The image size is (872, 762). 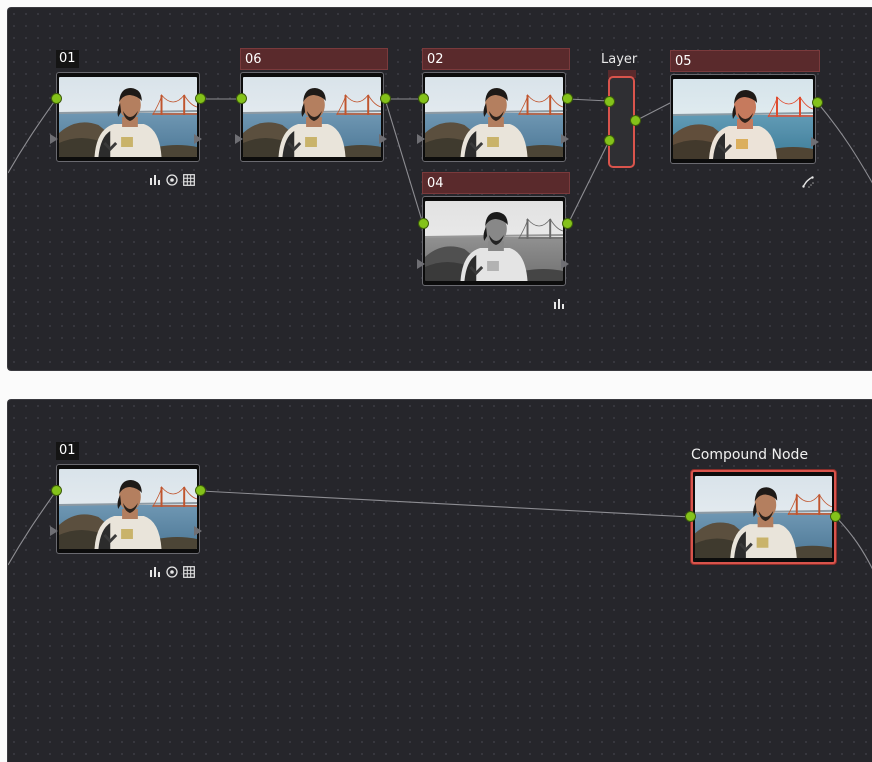 I want to click on layer-mixer-output-port, so click(x=635, y=120).